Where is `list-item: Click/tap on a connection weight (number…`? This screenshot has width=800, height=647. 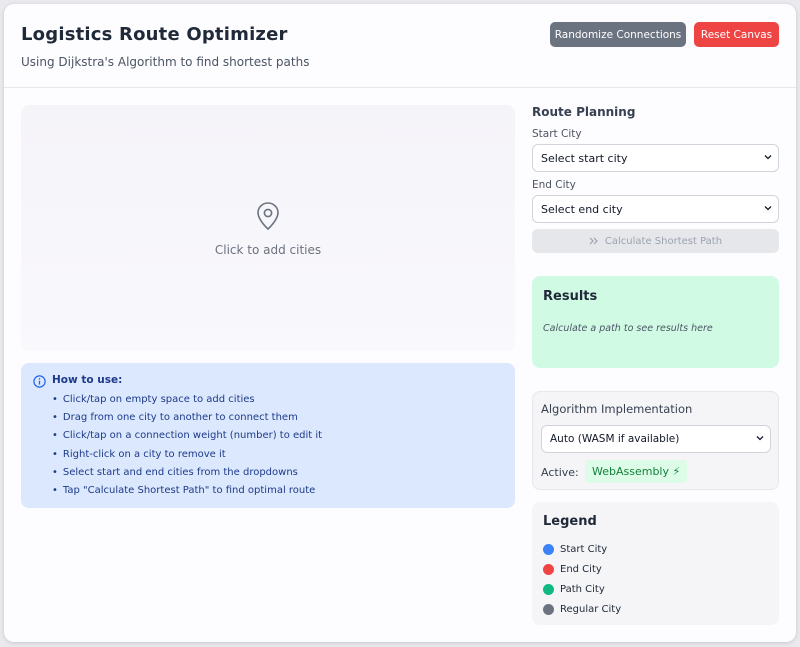
list-item: Click/tap on a connection weight (number… is located at coordinates (187, 436).